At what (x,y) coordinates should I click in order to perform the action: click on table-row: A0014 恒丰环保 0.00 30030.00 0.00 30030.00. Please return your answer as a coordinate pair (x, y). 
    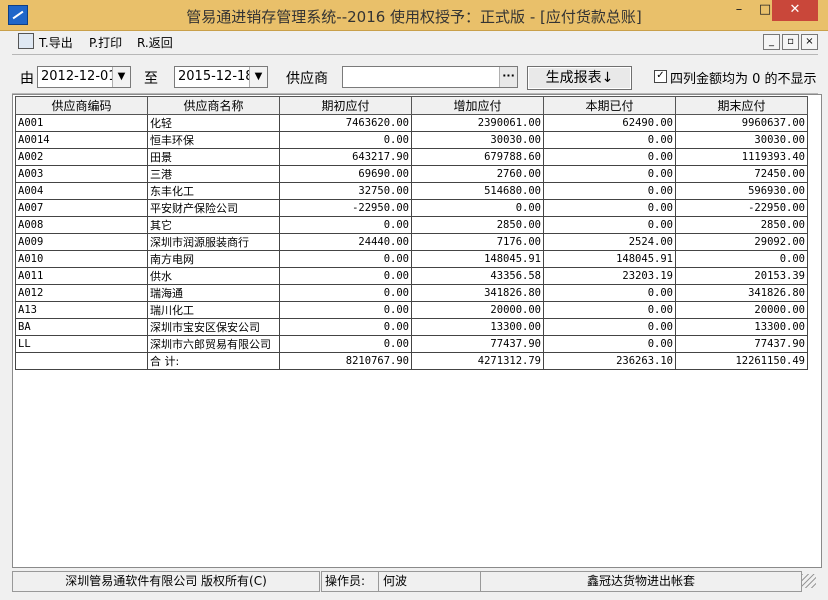
    Looking at the image, I should click on (411, 140).